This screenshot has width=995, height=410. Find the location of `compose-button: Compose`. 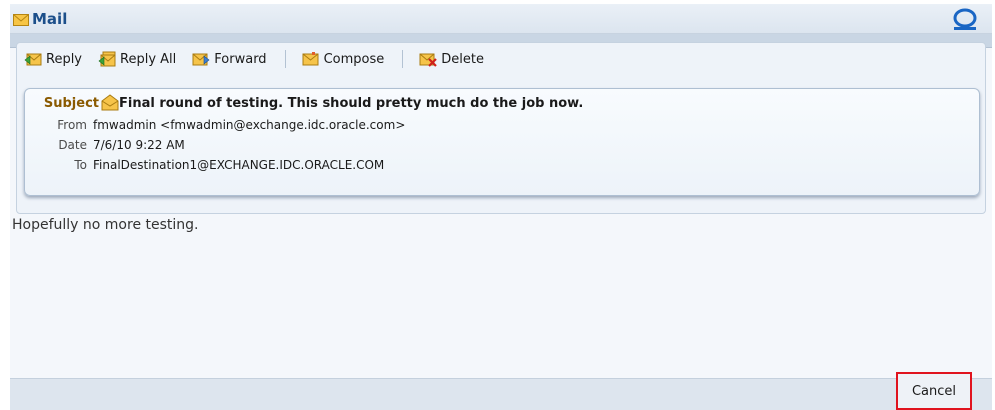

compose-button: Compose is located at coordinates (343, 59).